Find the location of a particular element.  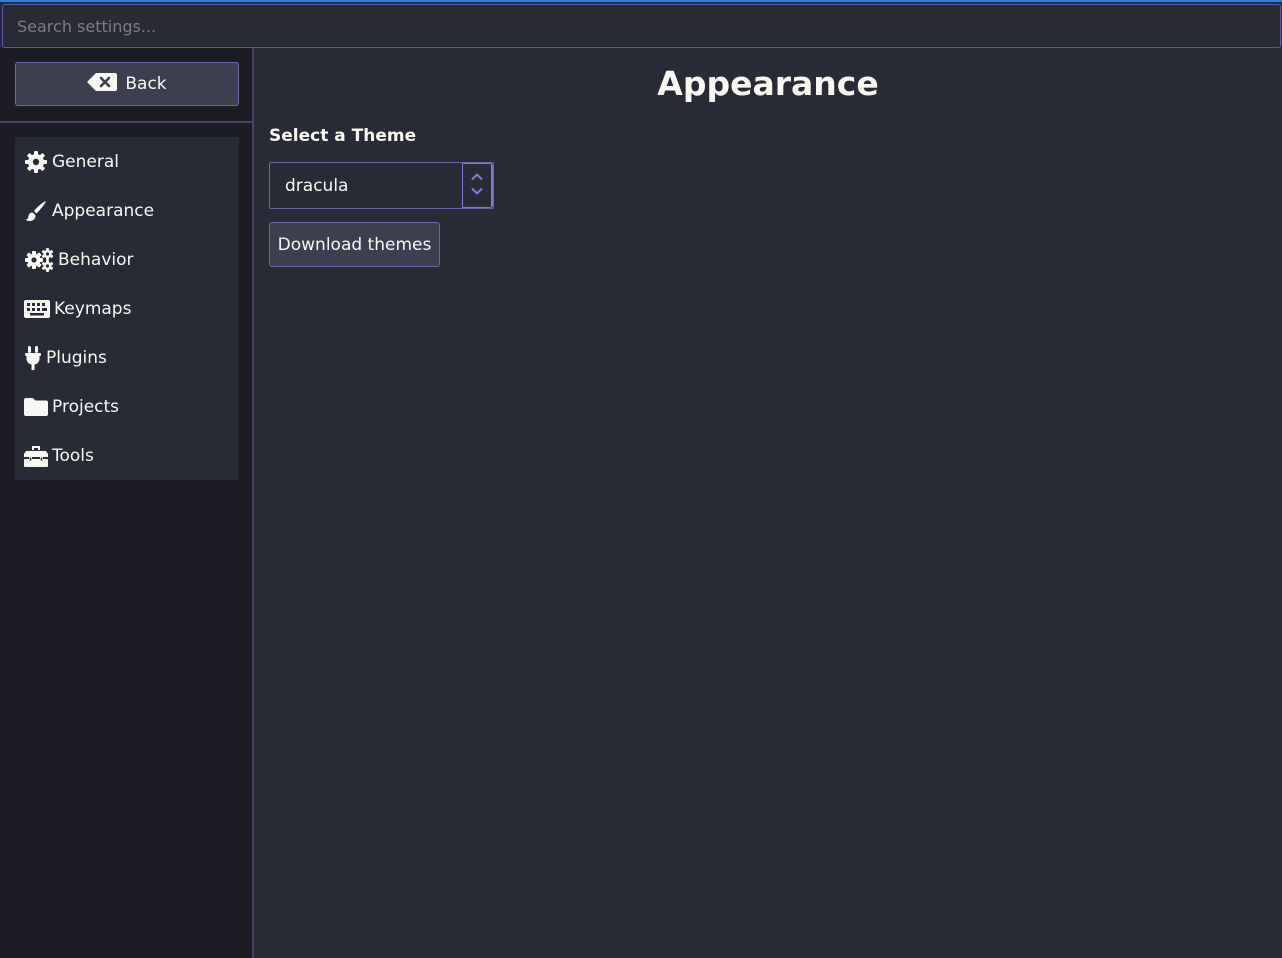

search-bar is located at coordinates (641, 26).